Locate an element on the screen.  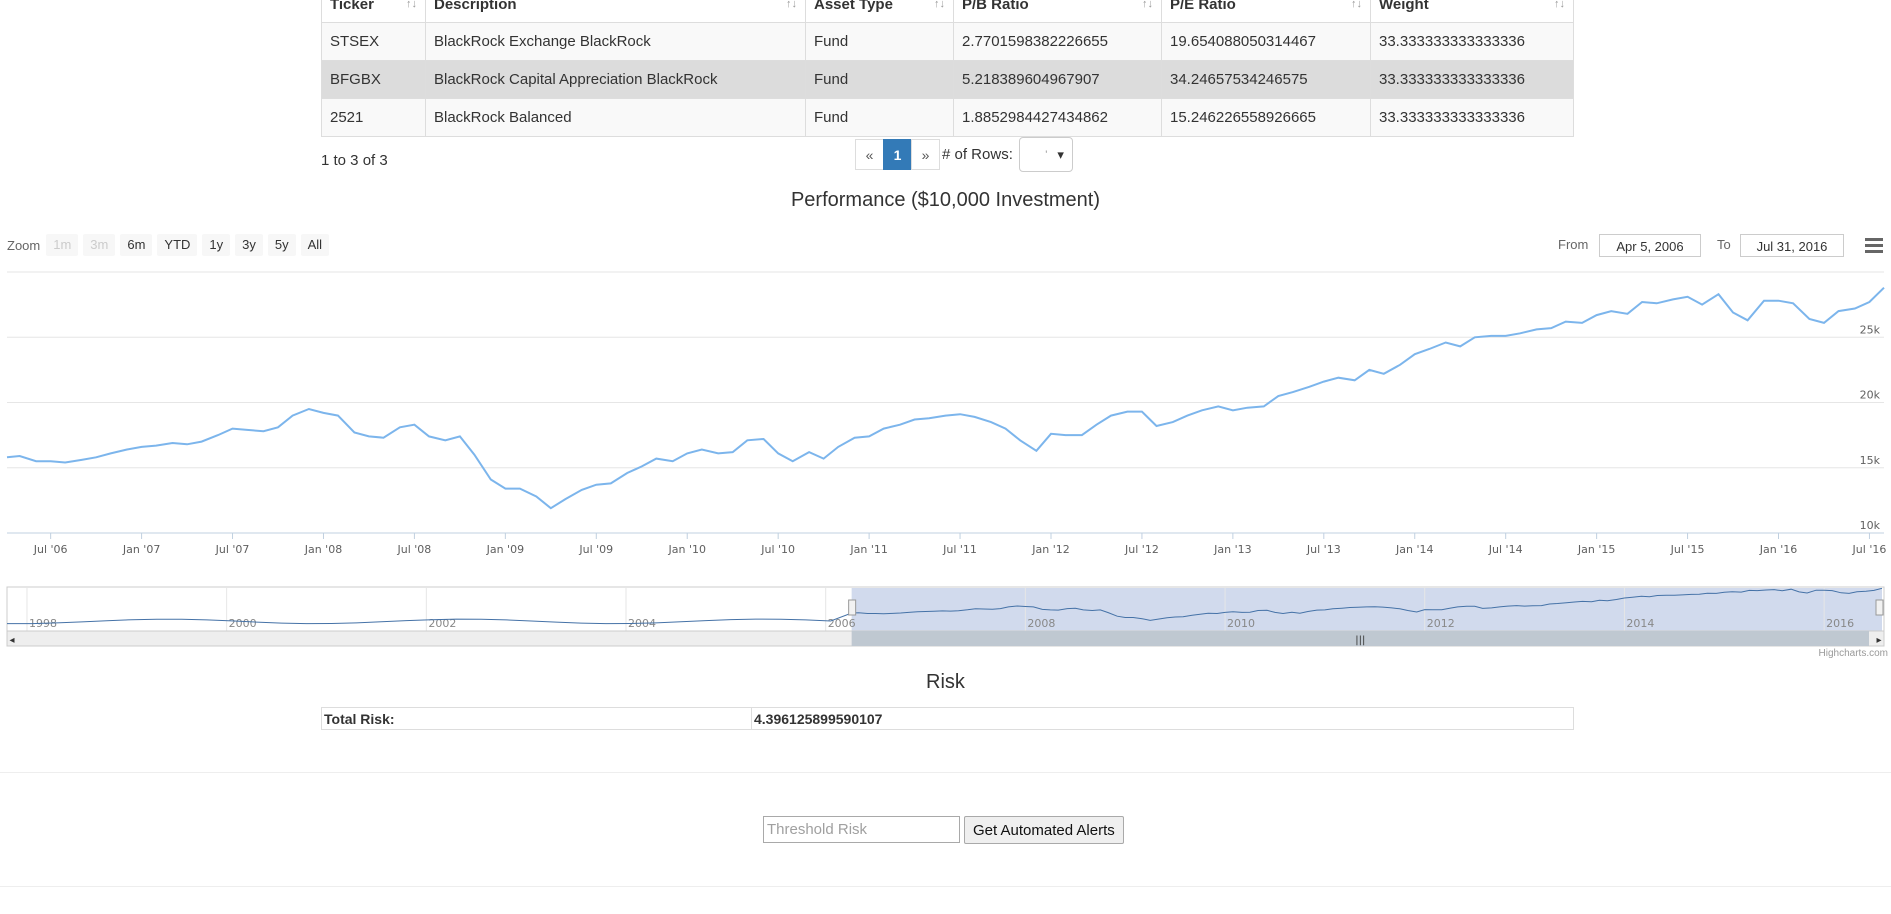
y-axis-labels: 10k 15k 20k 25k is located at coordinates (1870, 427).